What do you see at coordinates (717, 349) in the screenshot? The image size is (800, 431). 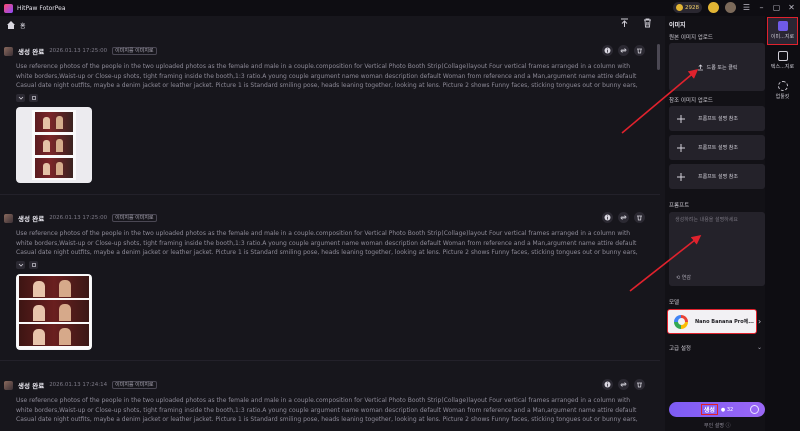 I see `advanced-settings-toggle: 고급 설정 ⌄` at bounding box center [717, 349].